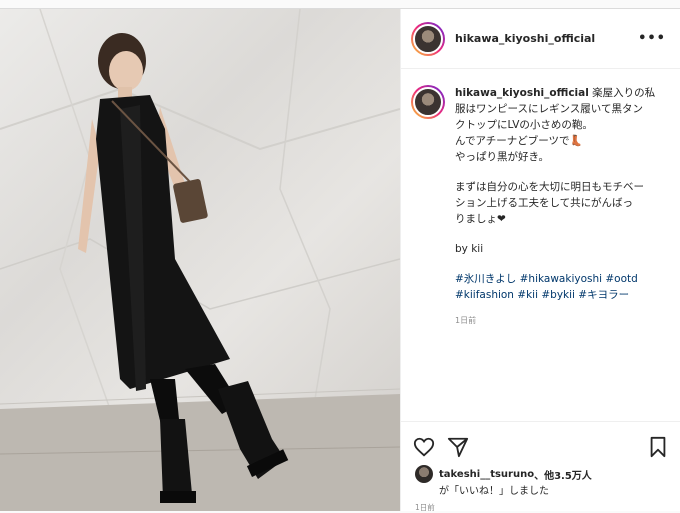 The width and height of the screenshot is (680, 513). Describe the element at coordinates (469, 249) in the screenshot. I see `caption-byline: by kii` at that location.